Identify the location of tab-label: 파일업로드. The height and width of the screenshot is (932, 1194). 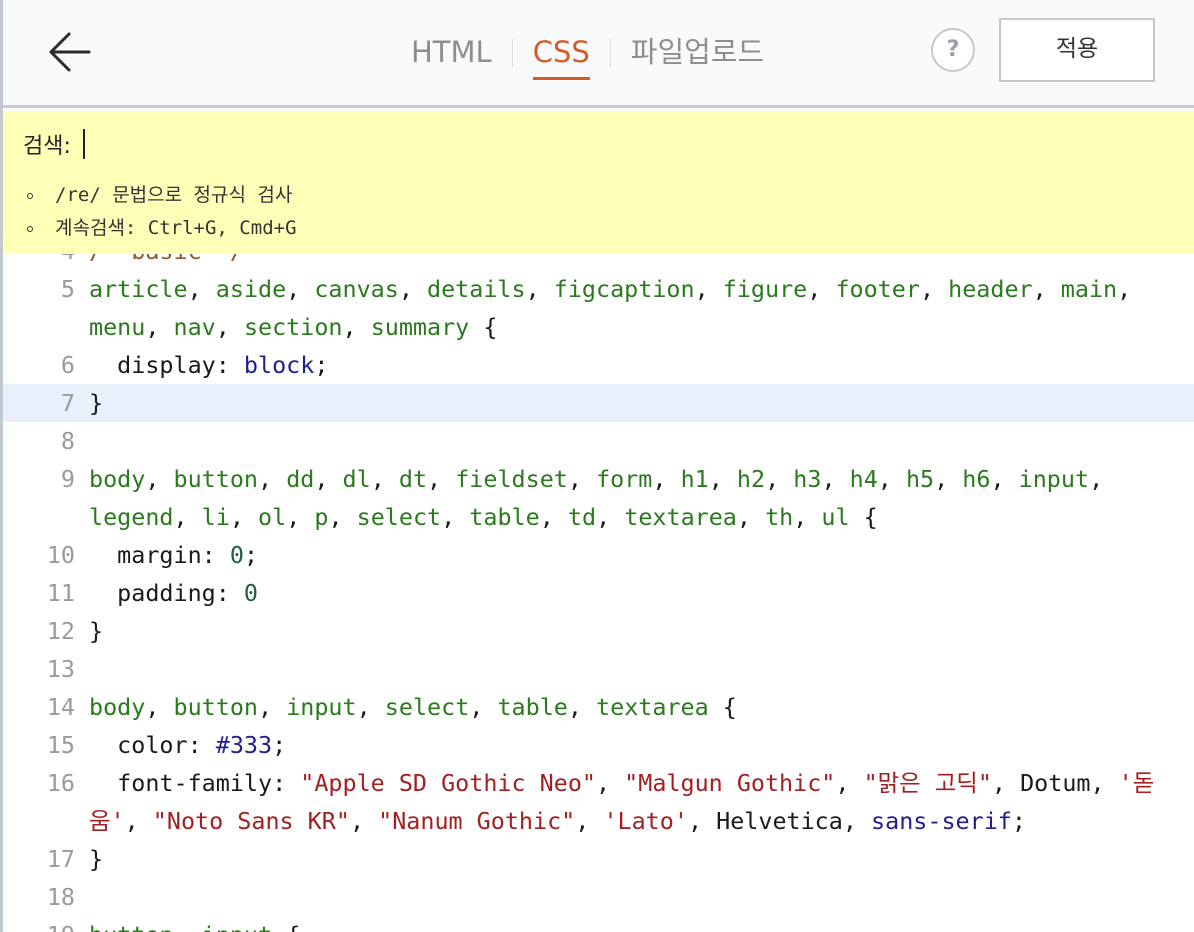
(697, 52).